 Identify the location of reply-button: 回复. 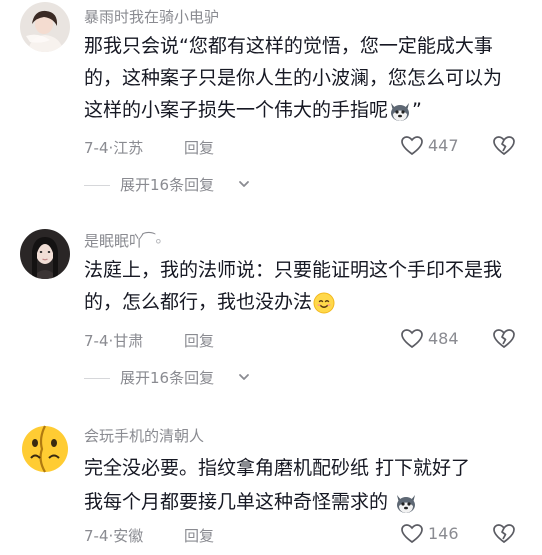
(199, 535).